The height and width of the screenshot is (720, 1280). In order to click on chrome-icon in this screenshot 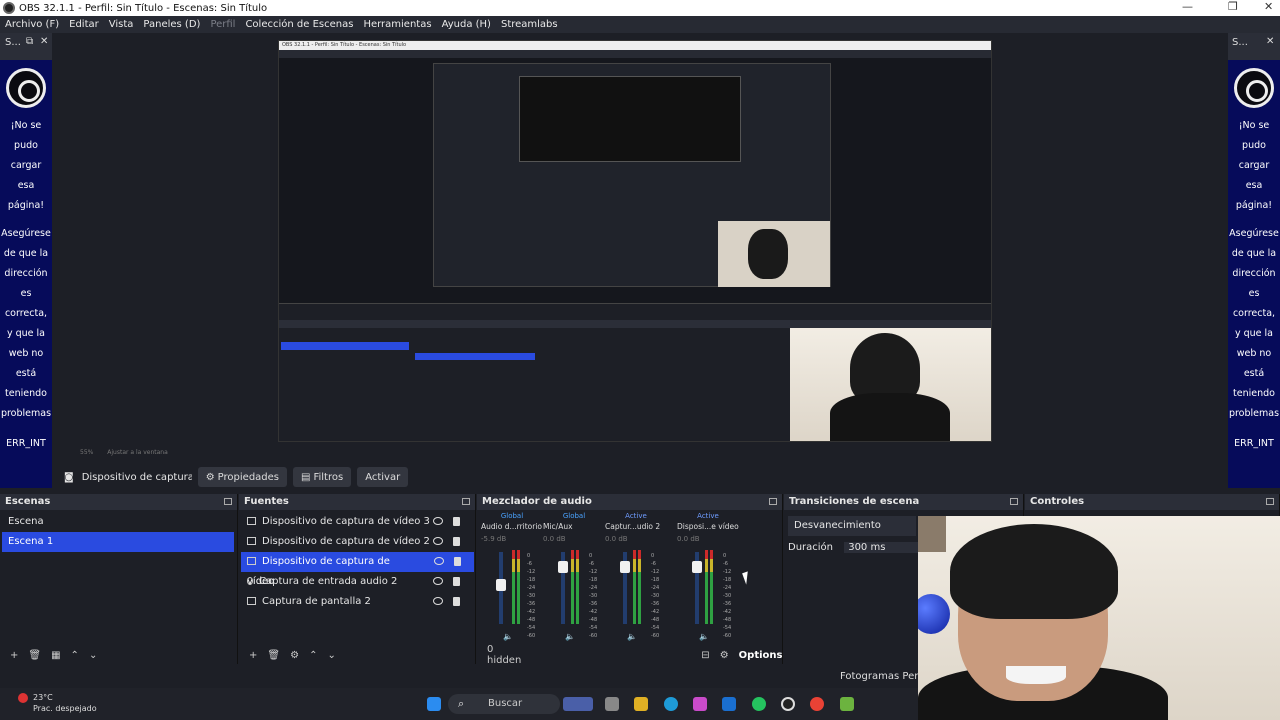, I will do `click(817, 704)`.